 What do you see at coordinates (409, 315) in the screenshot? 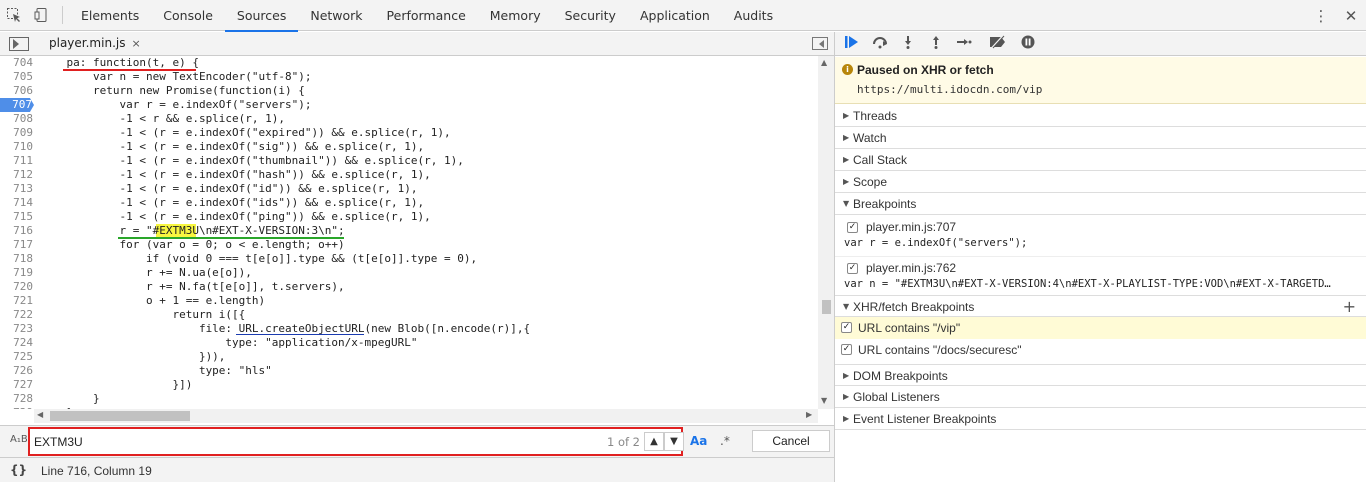
I see `code-line: 722 return i([{` at bounding box center [409, 315].